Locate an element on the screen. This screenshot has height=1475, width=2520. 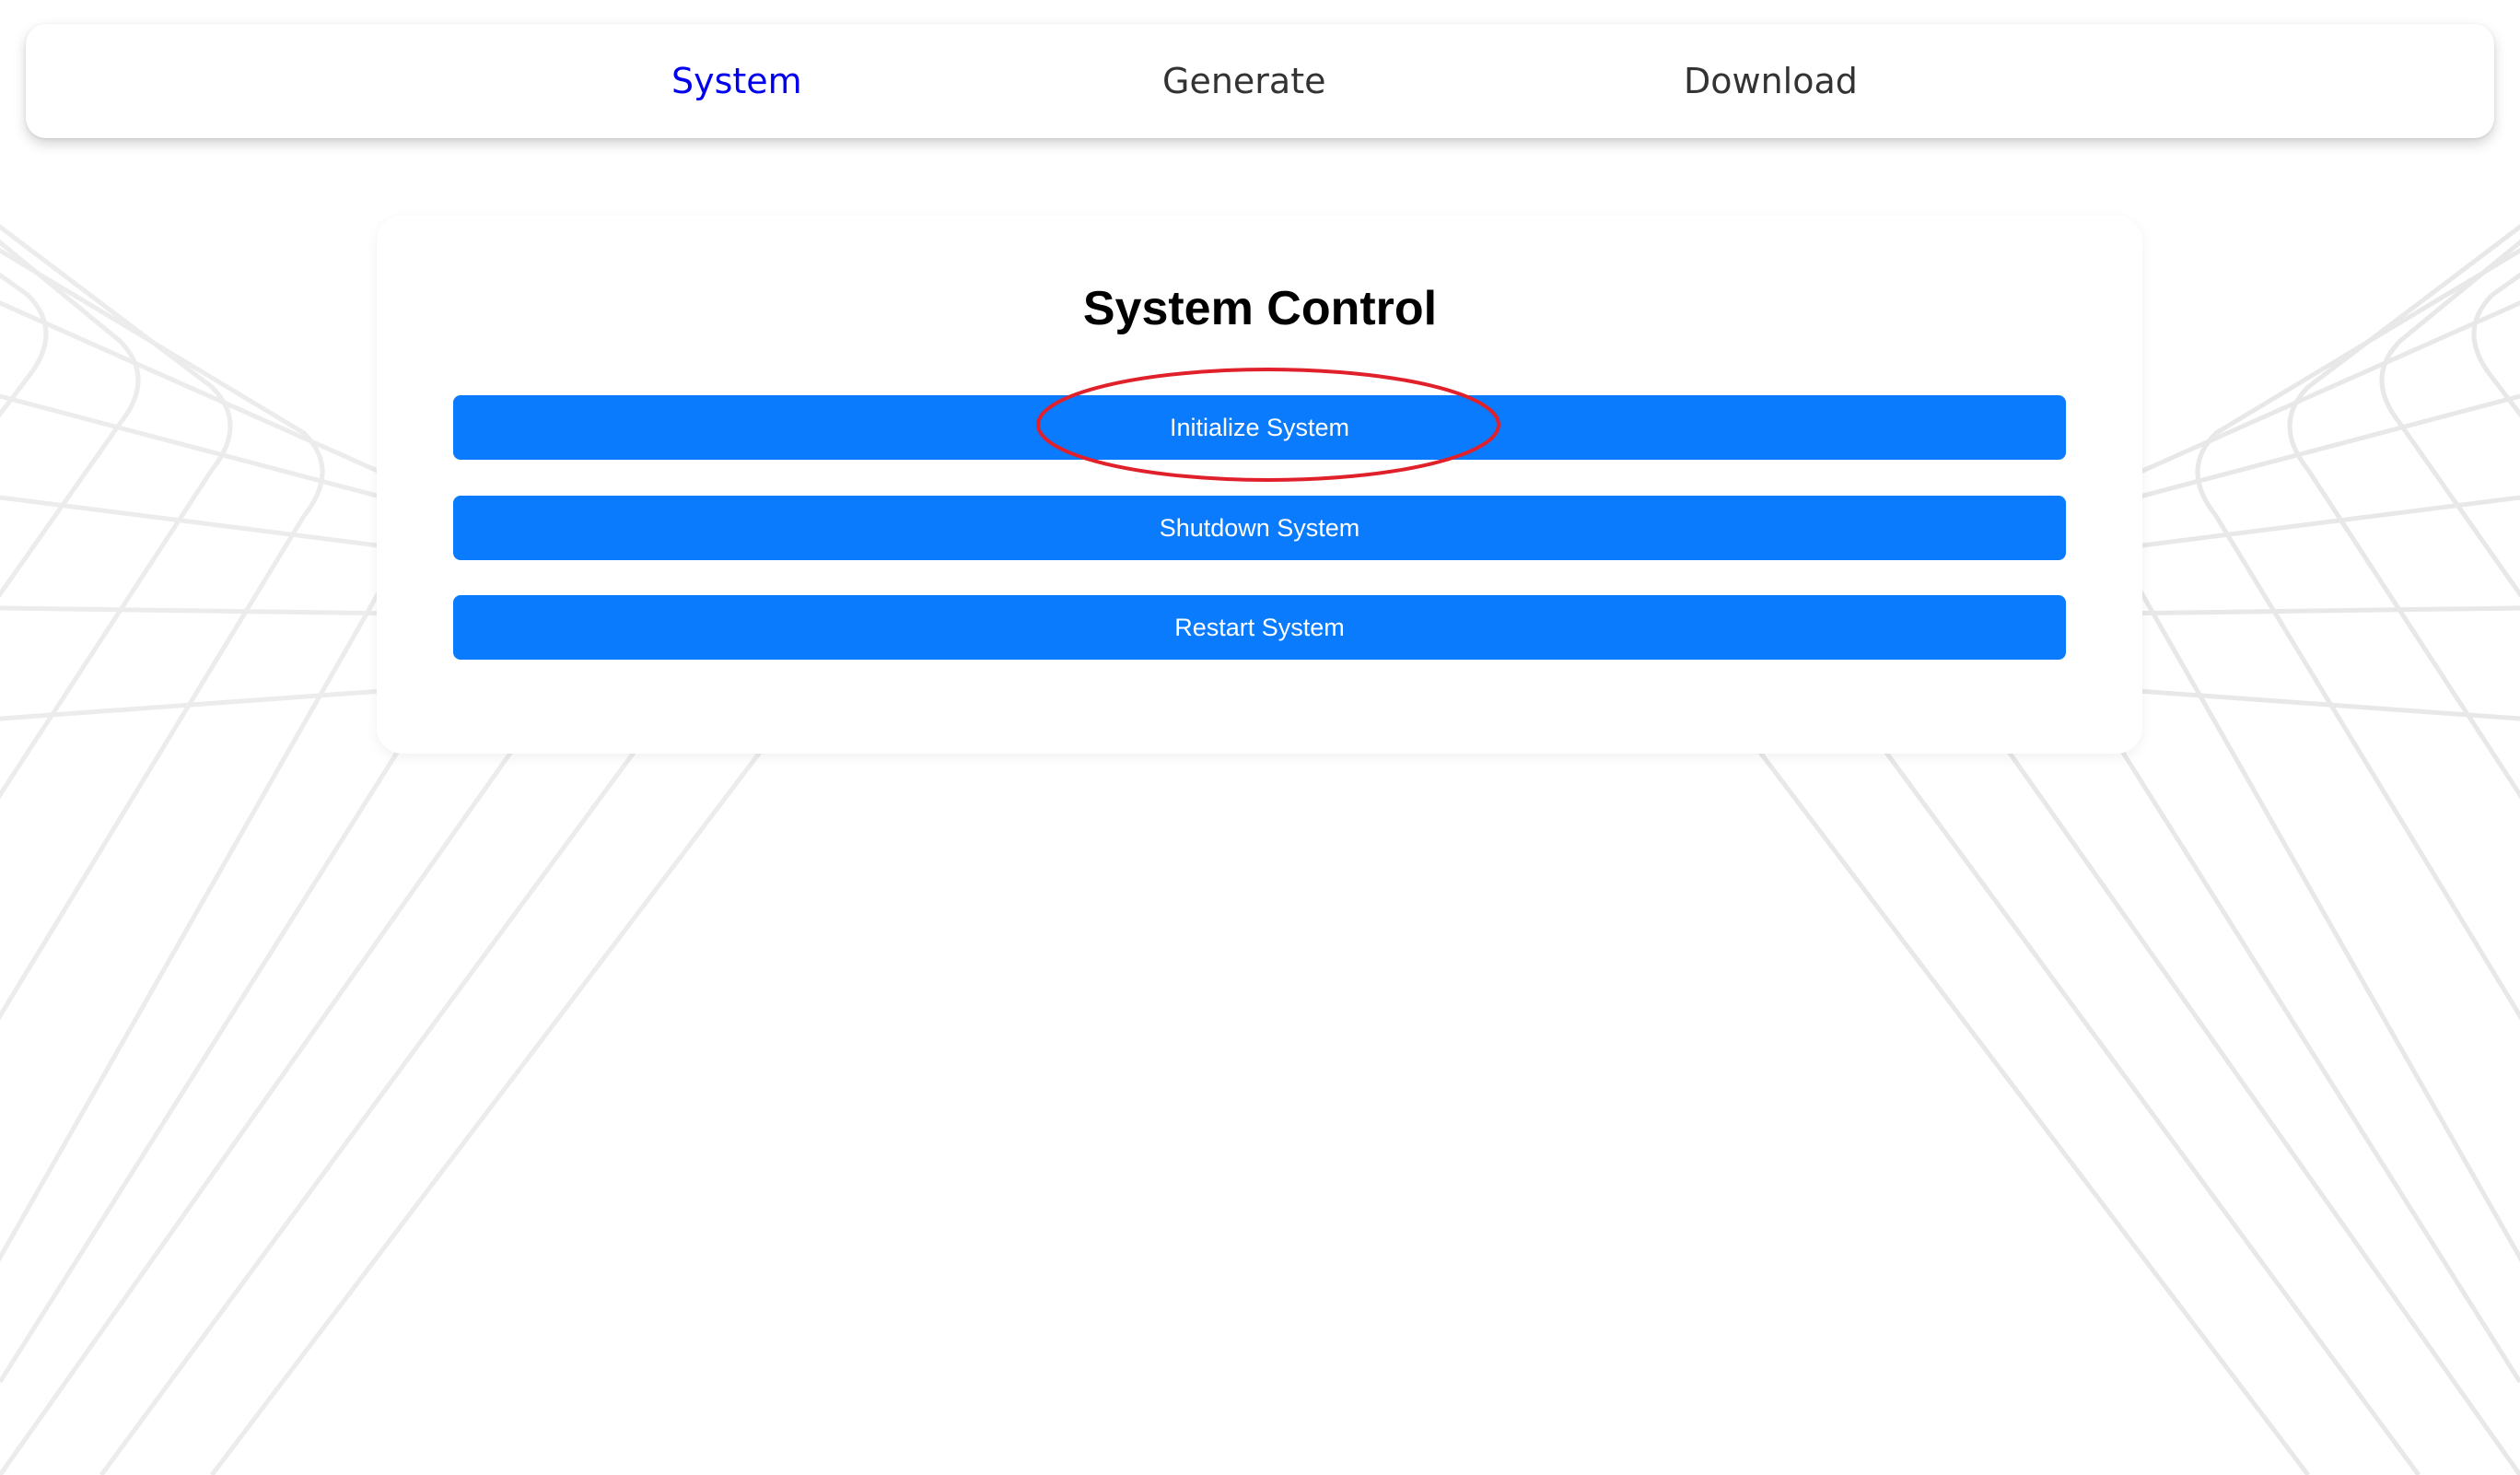
shutdown-system-button: Shutdown System is located at coordinates (1259, 528).